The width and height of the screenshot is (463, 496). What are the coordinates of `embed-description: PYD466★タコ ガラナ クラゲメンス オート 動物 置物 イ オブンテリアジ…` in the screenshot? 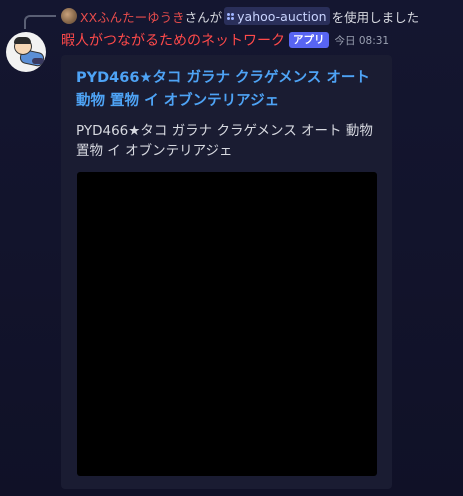 It's located at (224, 141).